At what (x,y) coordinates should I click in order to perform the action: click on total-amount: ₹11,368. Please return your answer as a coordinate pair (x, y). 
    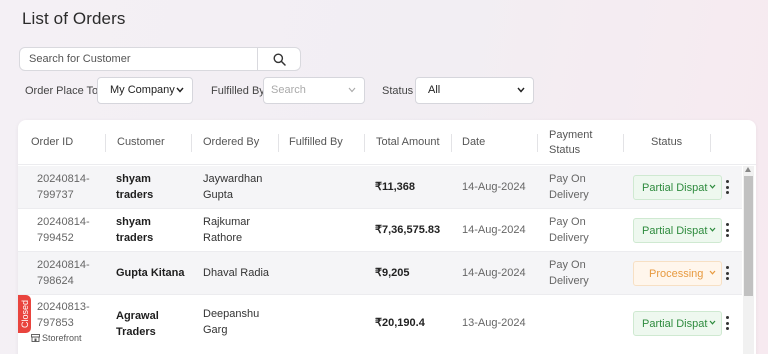
    Looking at the image, I should click on (395, 187).